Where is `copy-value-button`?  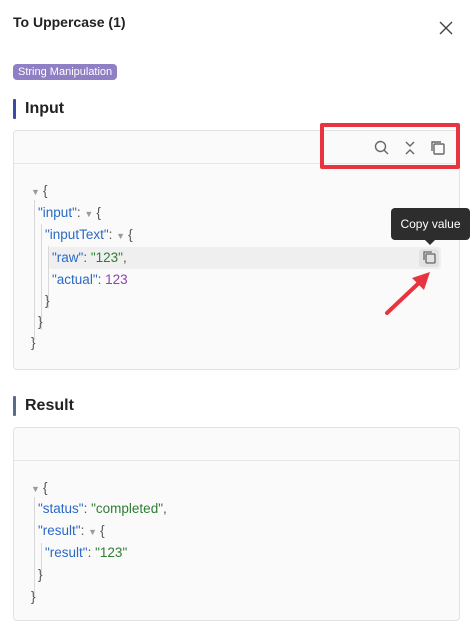
copy-value-button is located at coordinates (429, 258).